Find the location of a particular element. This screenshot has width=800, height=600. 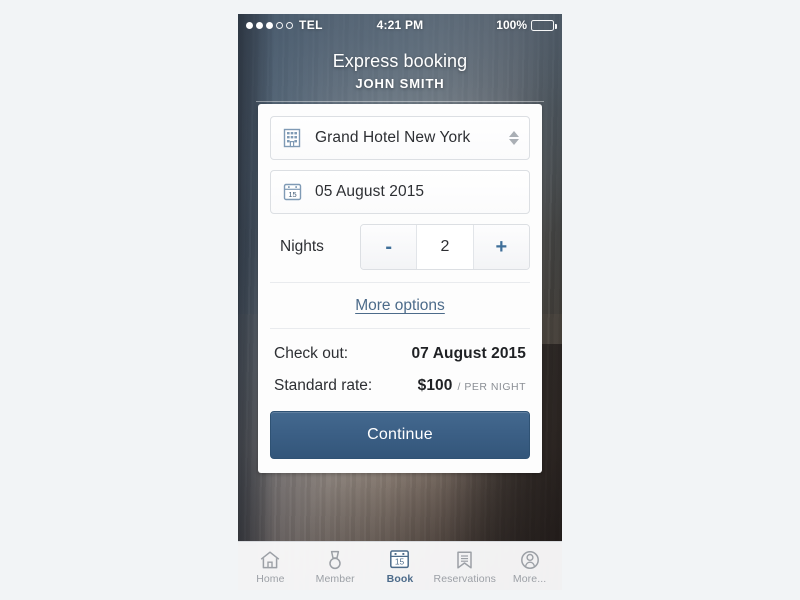

page-title: Express booking is located at coordinates (400, 61).